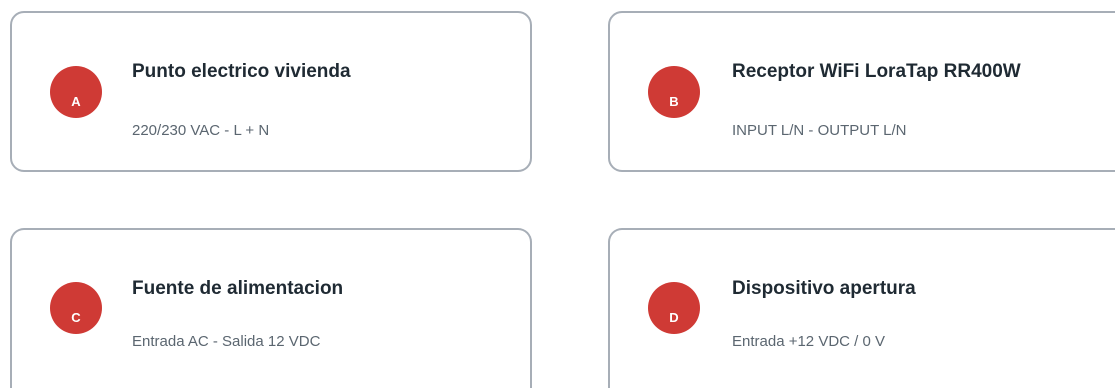 This screenshot has height=388, width=1115. Describe the element at coordinates (674, 308) in the screenshot. I see `badge-d: D` at that location.